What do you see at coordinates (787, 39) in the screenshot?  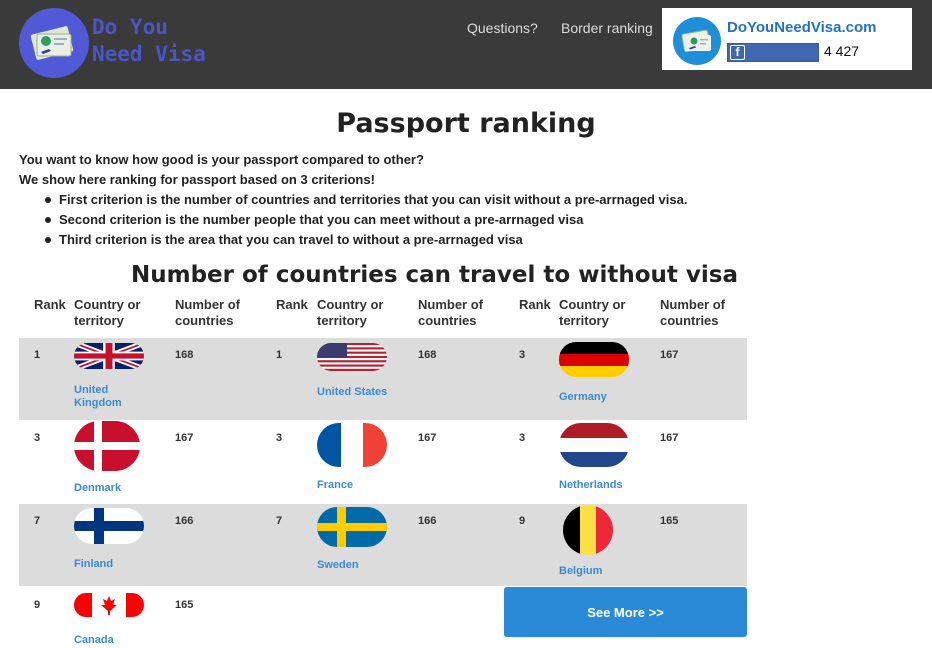 I see `facebook-widget: DoYouNeedVisa.com f 4 427` at bounding box center [787, 39].